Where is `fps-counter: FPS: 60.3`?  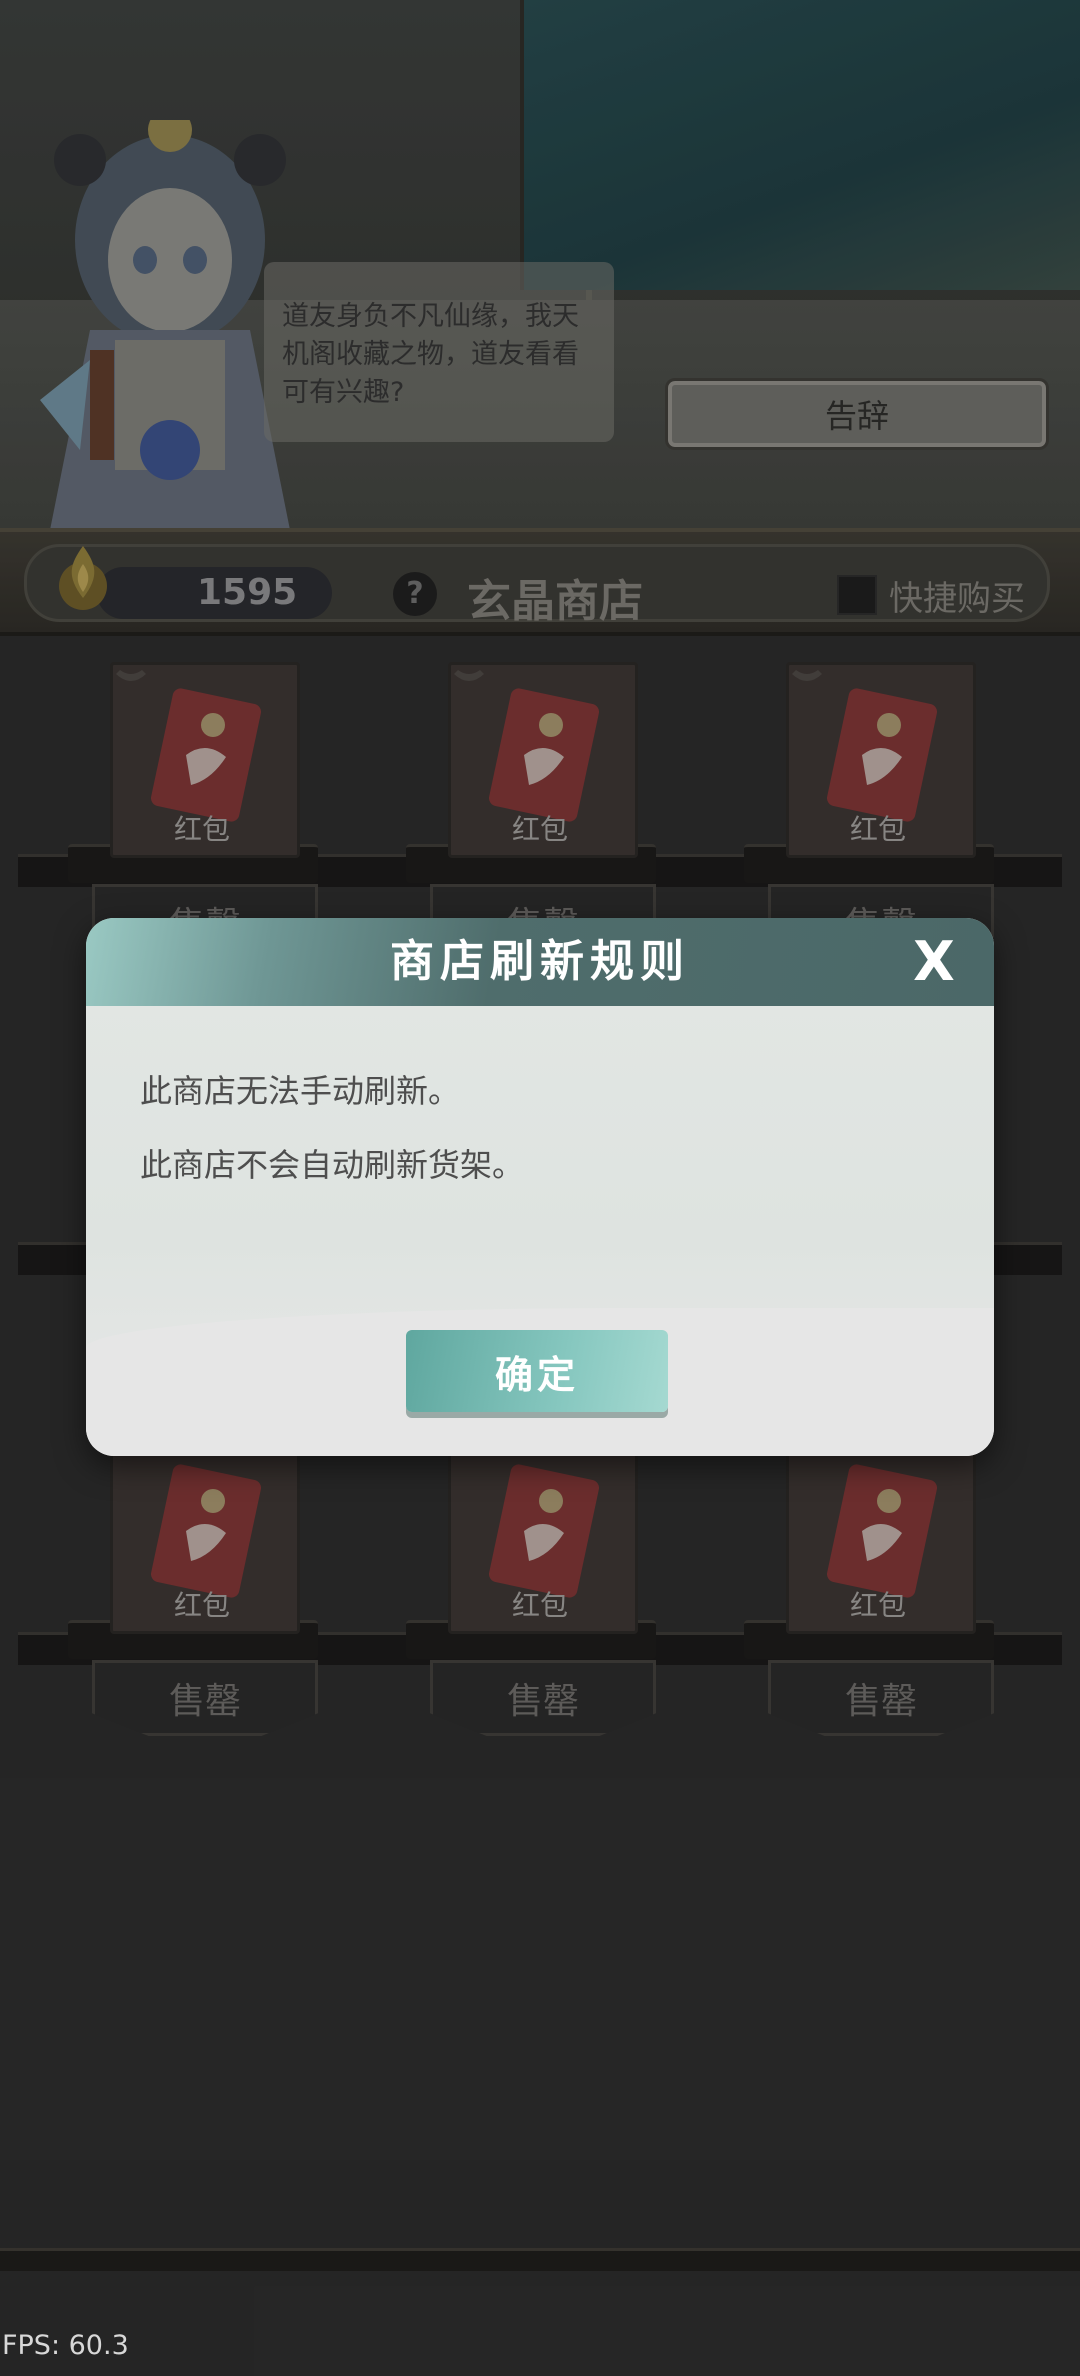 fps-counter: FPS: 60.3 is located at coordinates (65, 2345).